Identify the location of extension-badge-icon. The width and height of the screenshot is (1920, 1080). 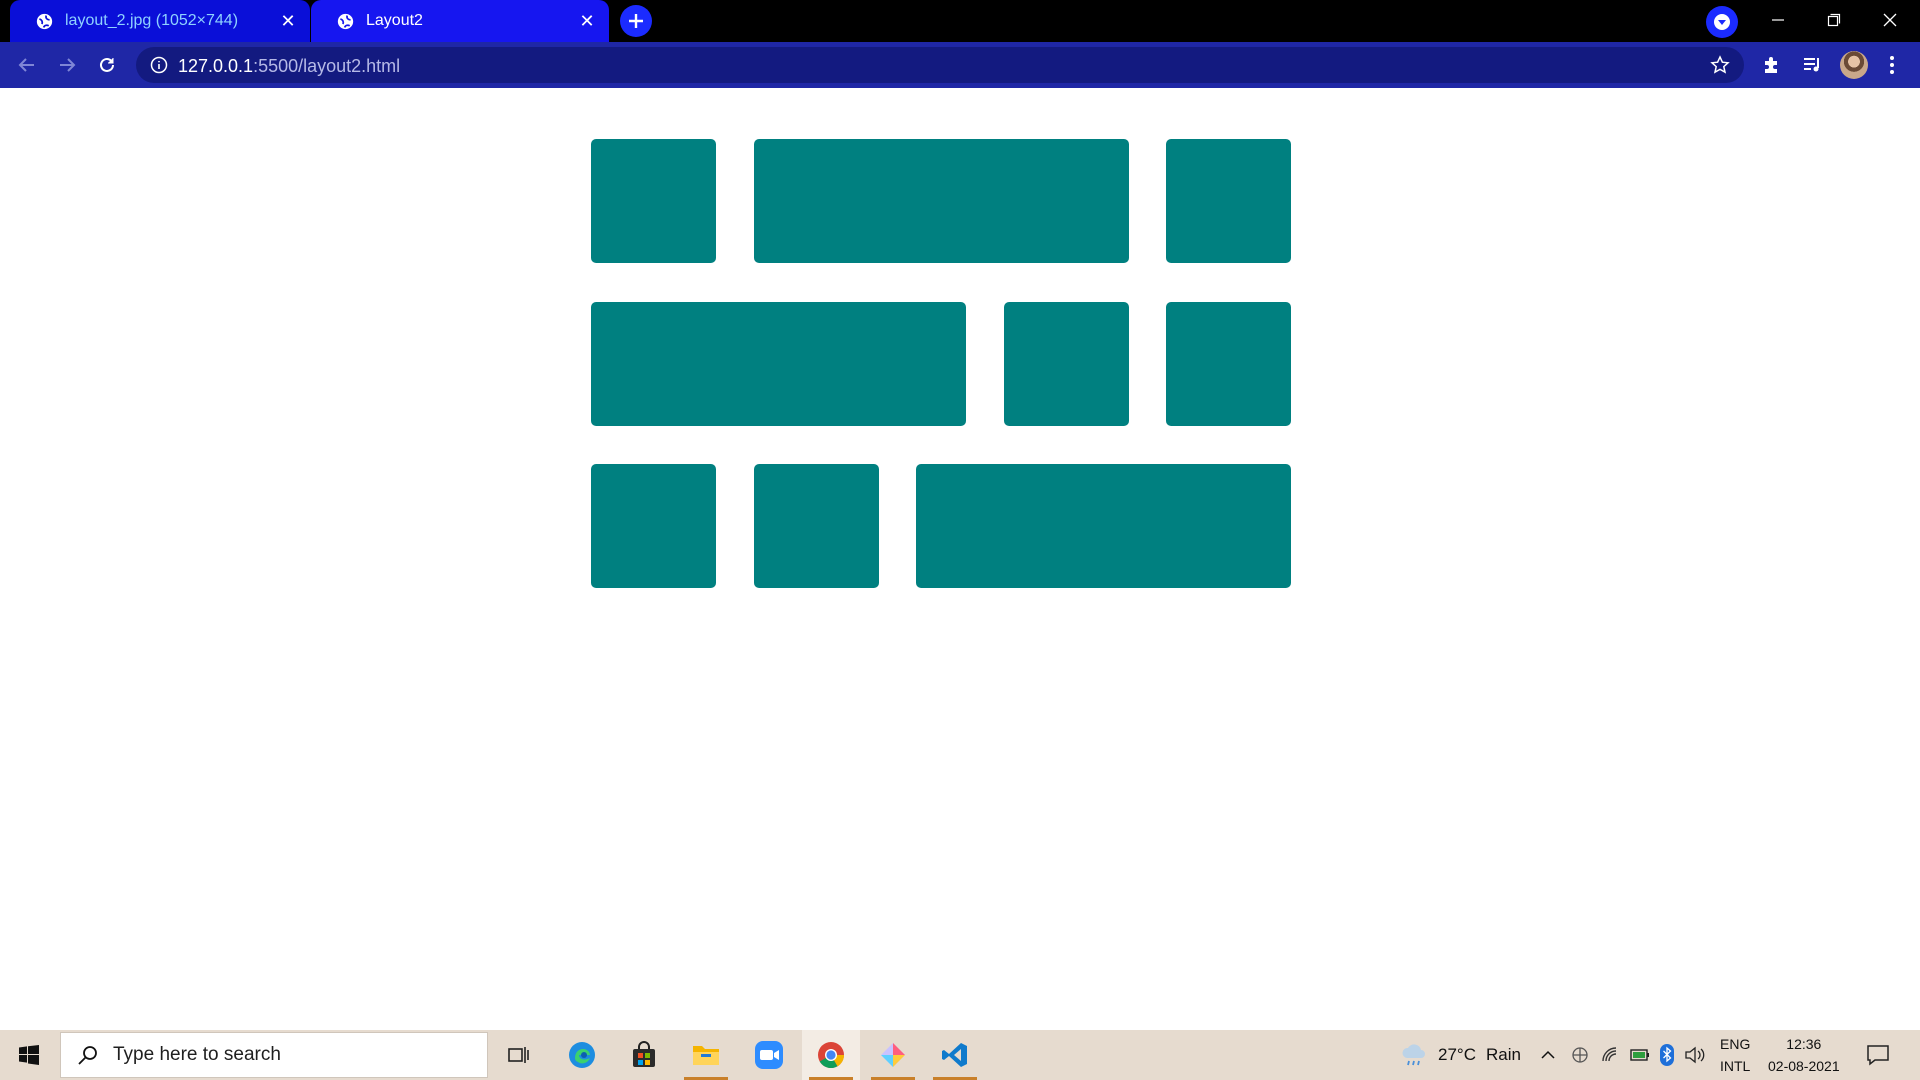
(1722, 22).